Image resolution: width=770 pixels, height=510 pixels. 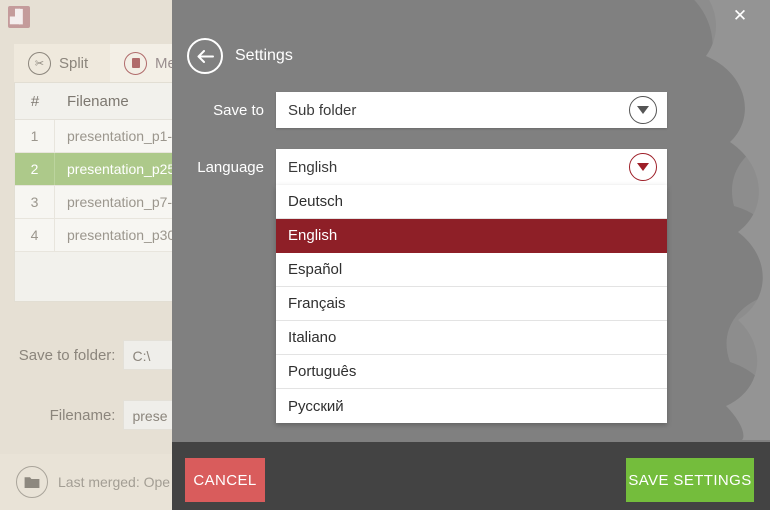 What do you see at coordinates (35, 169) in the screenshot?
I see `row-number: 2` at bounding box center [35, 169].